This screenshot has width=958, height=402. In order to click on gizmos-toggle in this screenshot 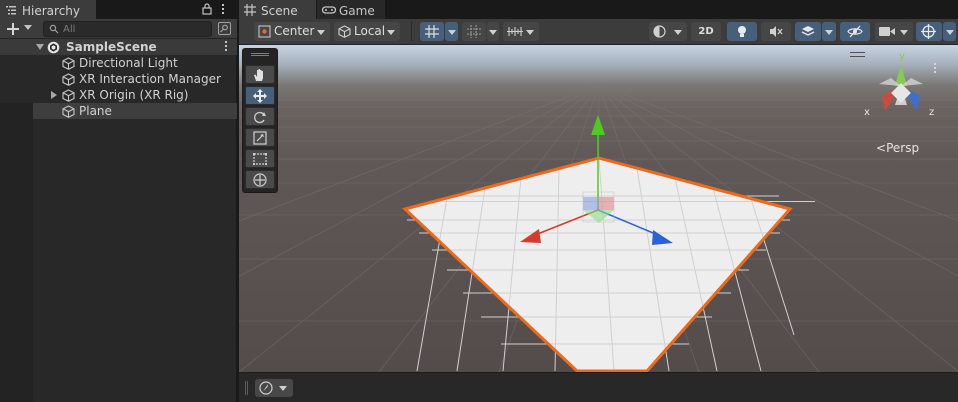, I will do `click(929, 31)`.